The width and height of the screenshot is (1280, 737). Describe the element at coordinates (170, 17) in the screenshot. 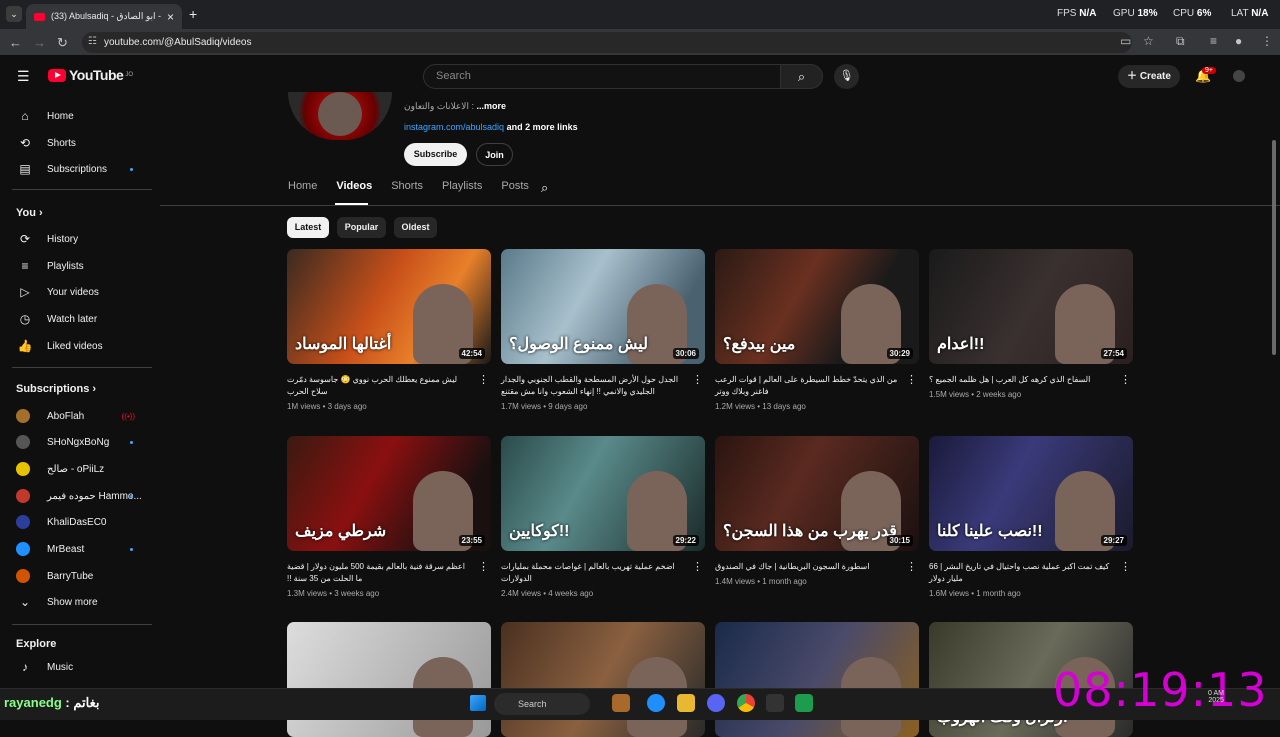

I see `tab-close-icon: ×` at that location.